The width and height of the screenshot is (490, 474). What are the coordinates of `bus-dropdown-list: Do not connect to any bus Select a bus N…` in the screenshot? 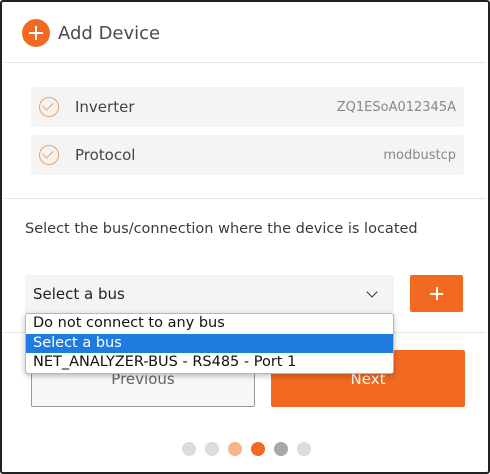 It's located at (209, 343).